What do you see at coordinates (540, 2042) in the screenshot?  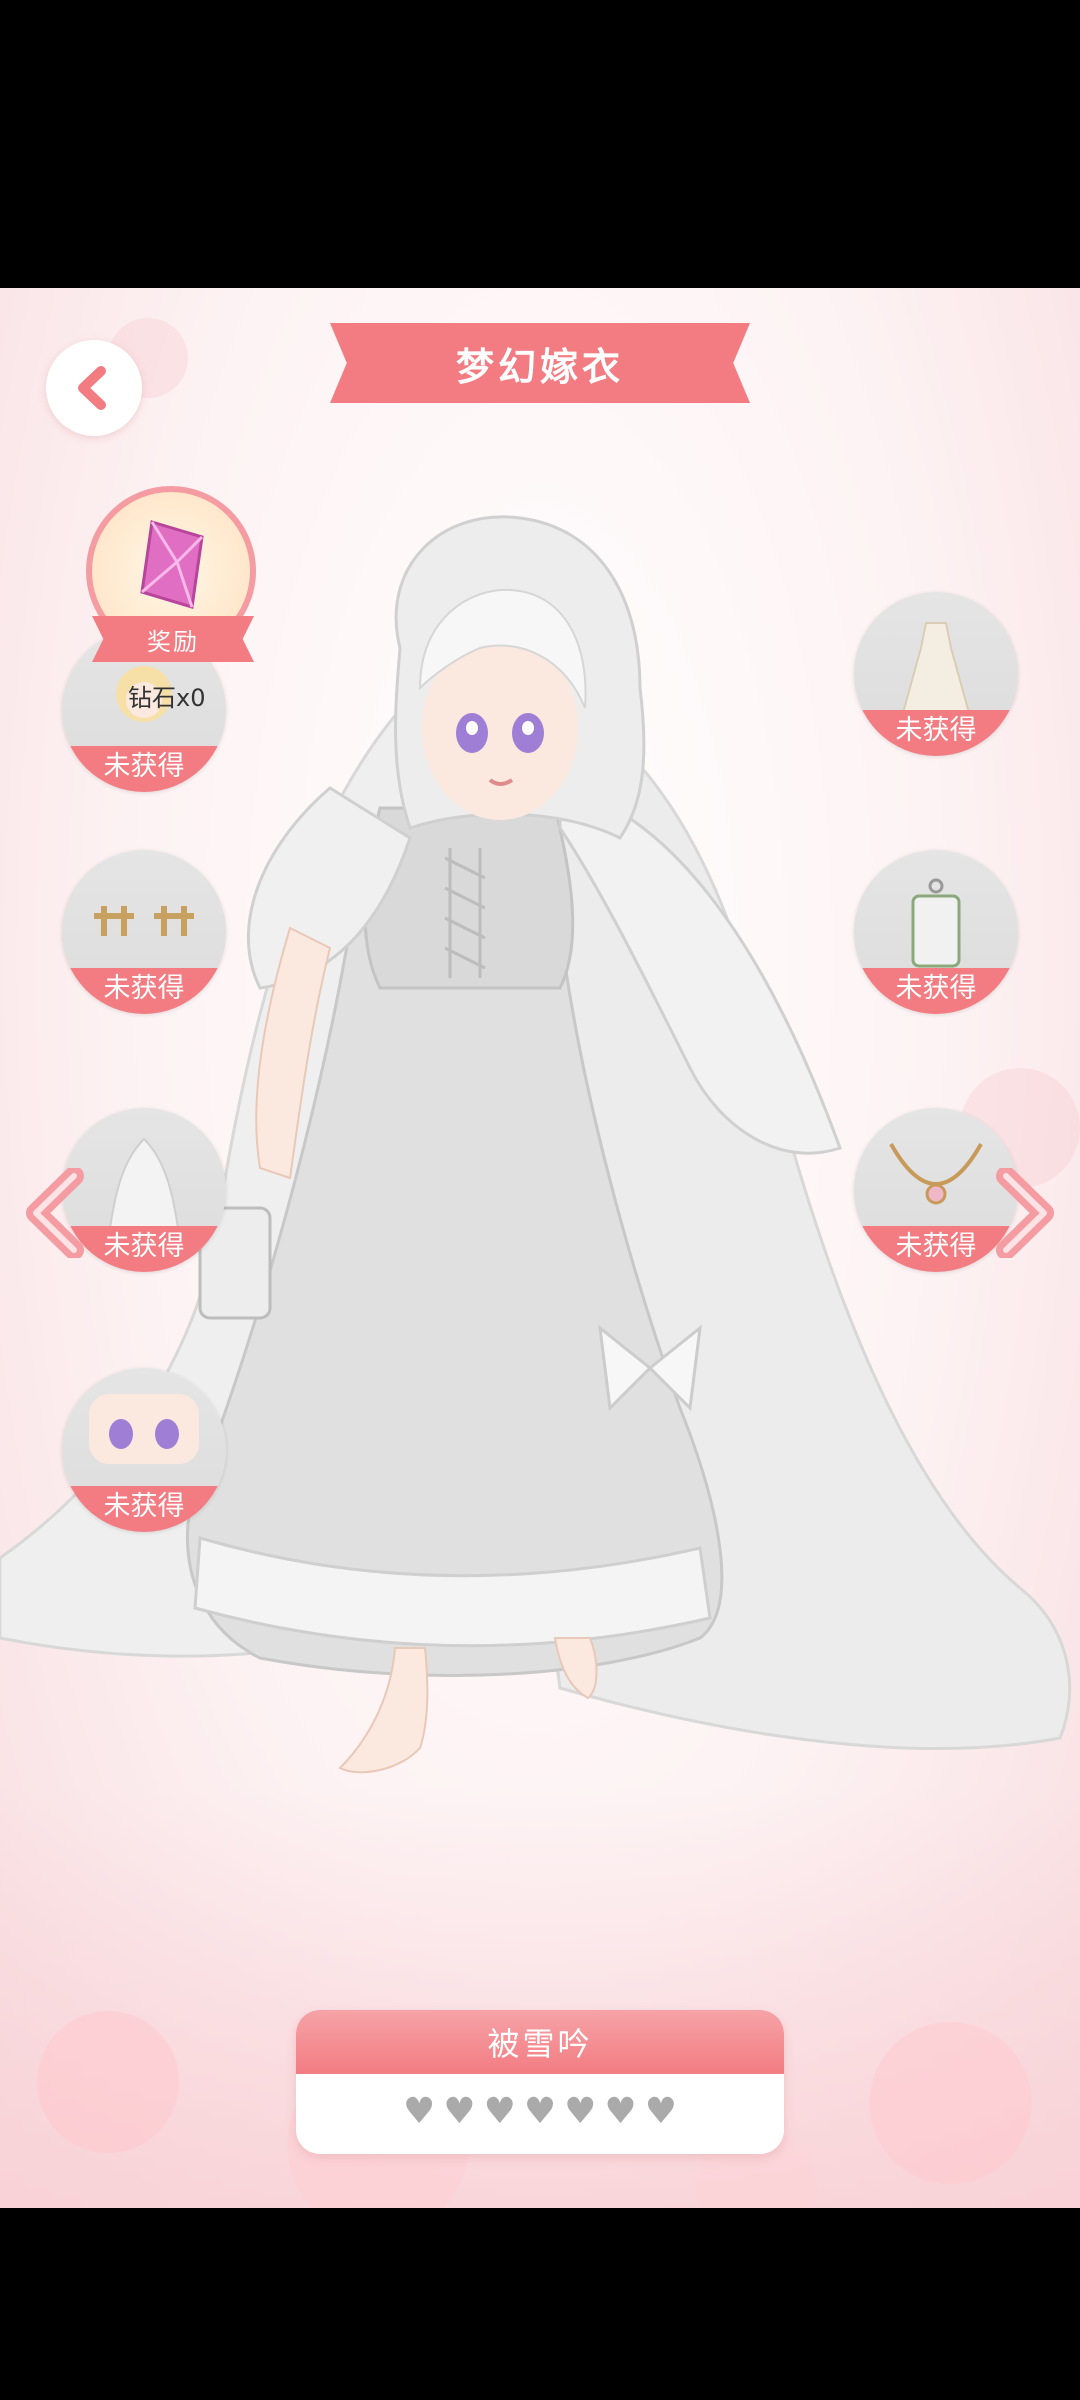 I see `suit-name: 被雪吟` at bounding box center [540, 2042].